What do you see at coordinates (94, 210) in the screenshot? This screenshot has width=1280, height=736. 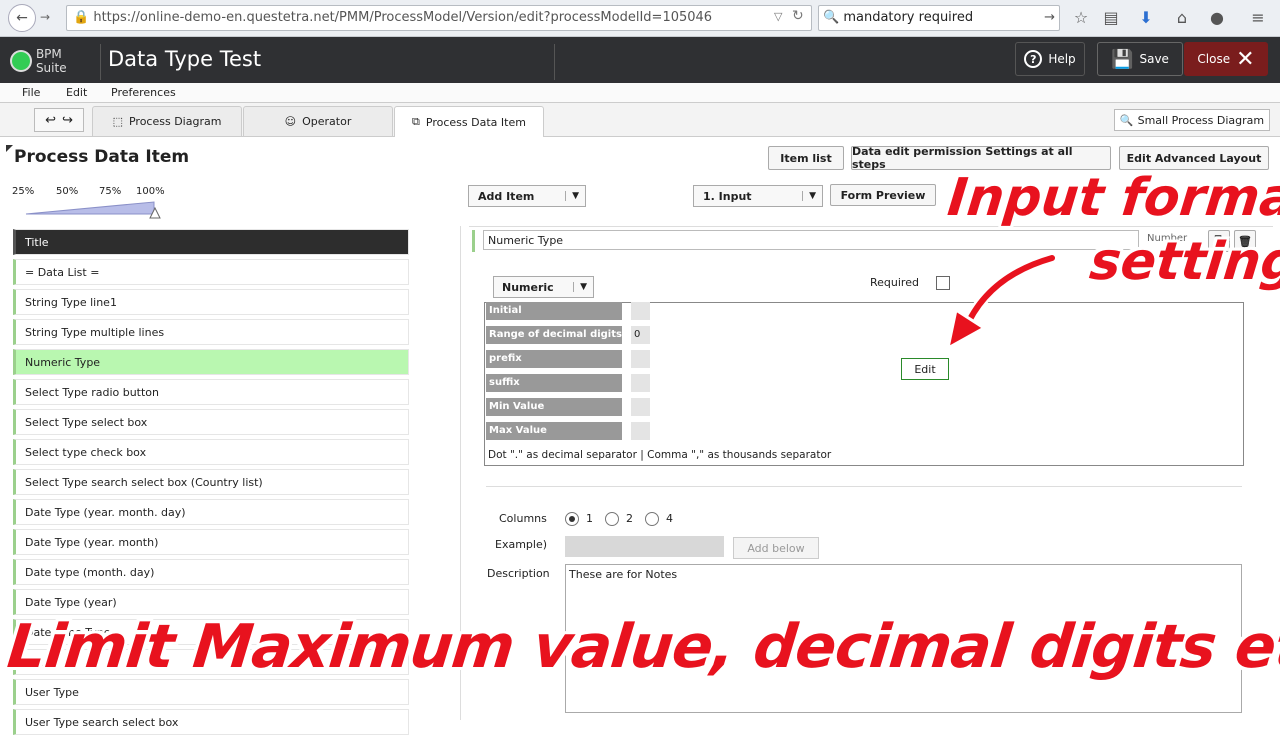 I see `zoom-slider` at bounding box center [94, 210].